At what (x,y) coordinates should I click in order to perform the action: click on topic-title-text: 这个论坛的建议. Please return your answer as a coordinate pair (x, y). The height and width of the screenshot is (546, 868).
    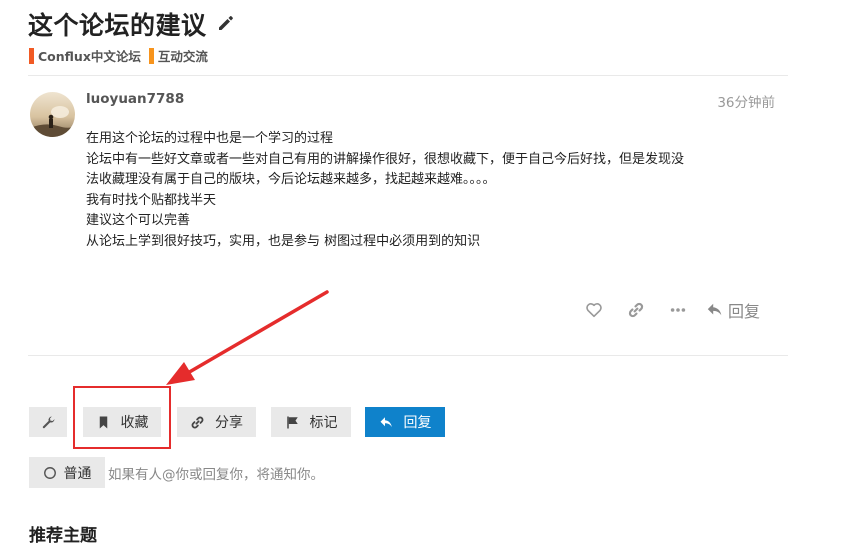
    Looking at the image, I should click on (117, 25).